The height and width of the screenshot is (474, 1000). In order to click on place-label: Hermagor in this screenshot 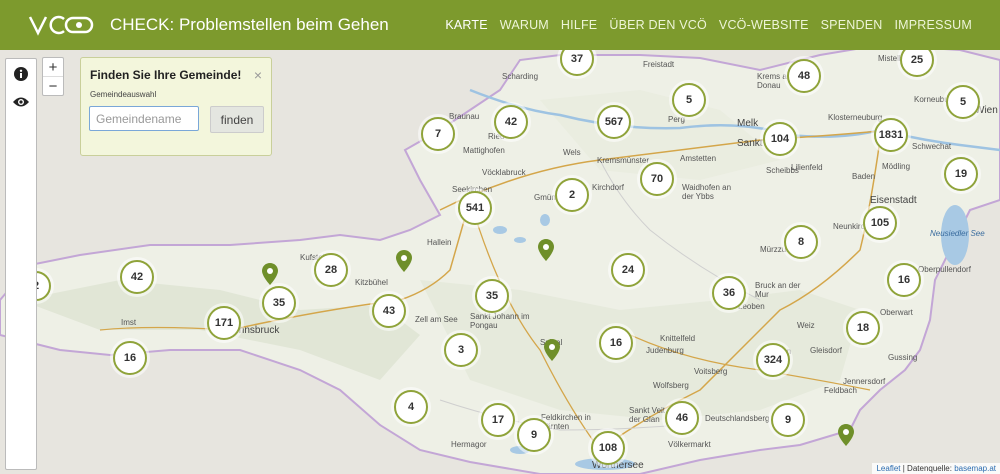, I will do `click(469, 444)`.